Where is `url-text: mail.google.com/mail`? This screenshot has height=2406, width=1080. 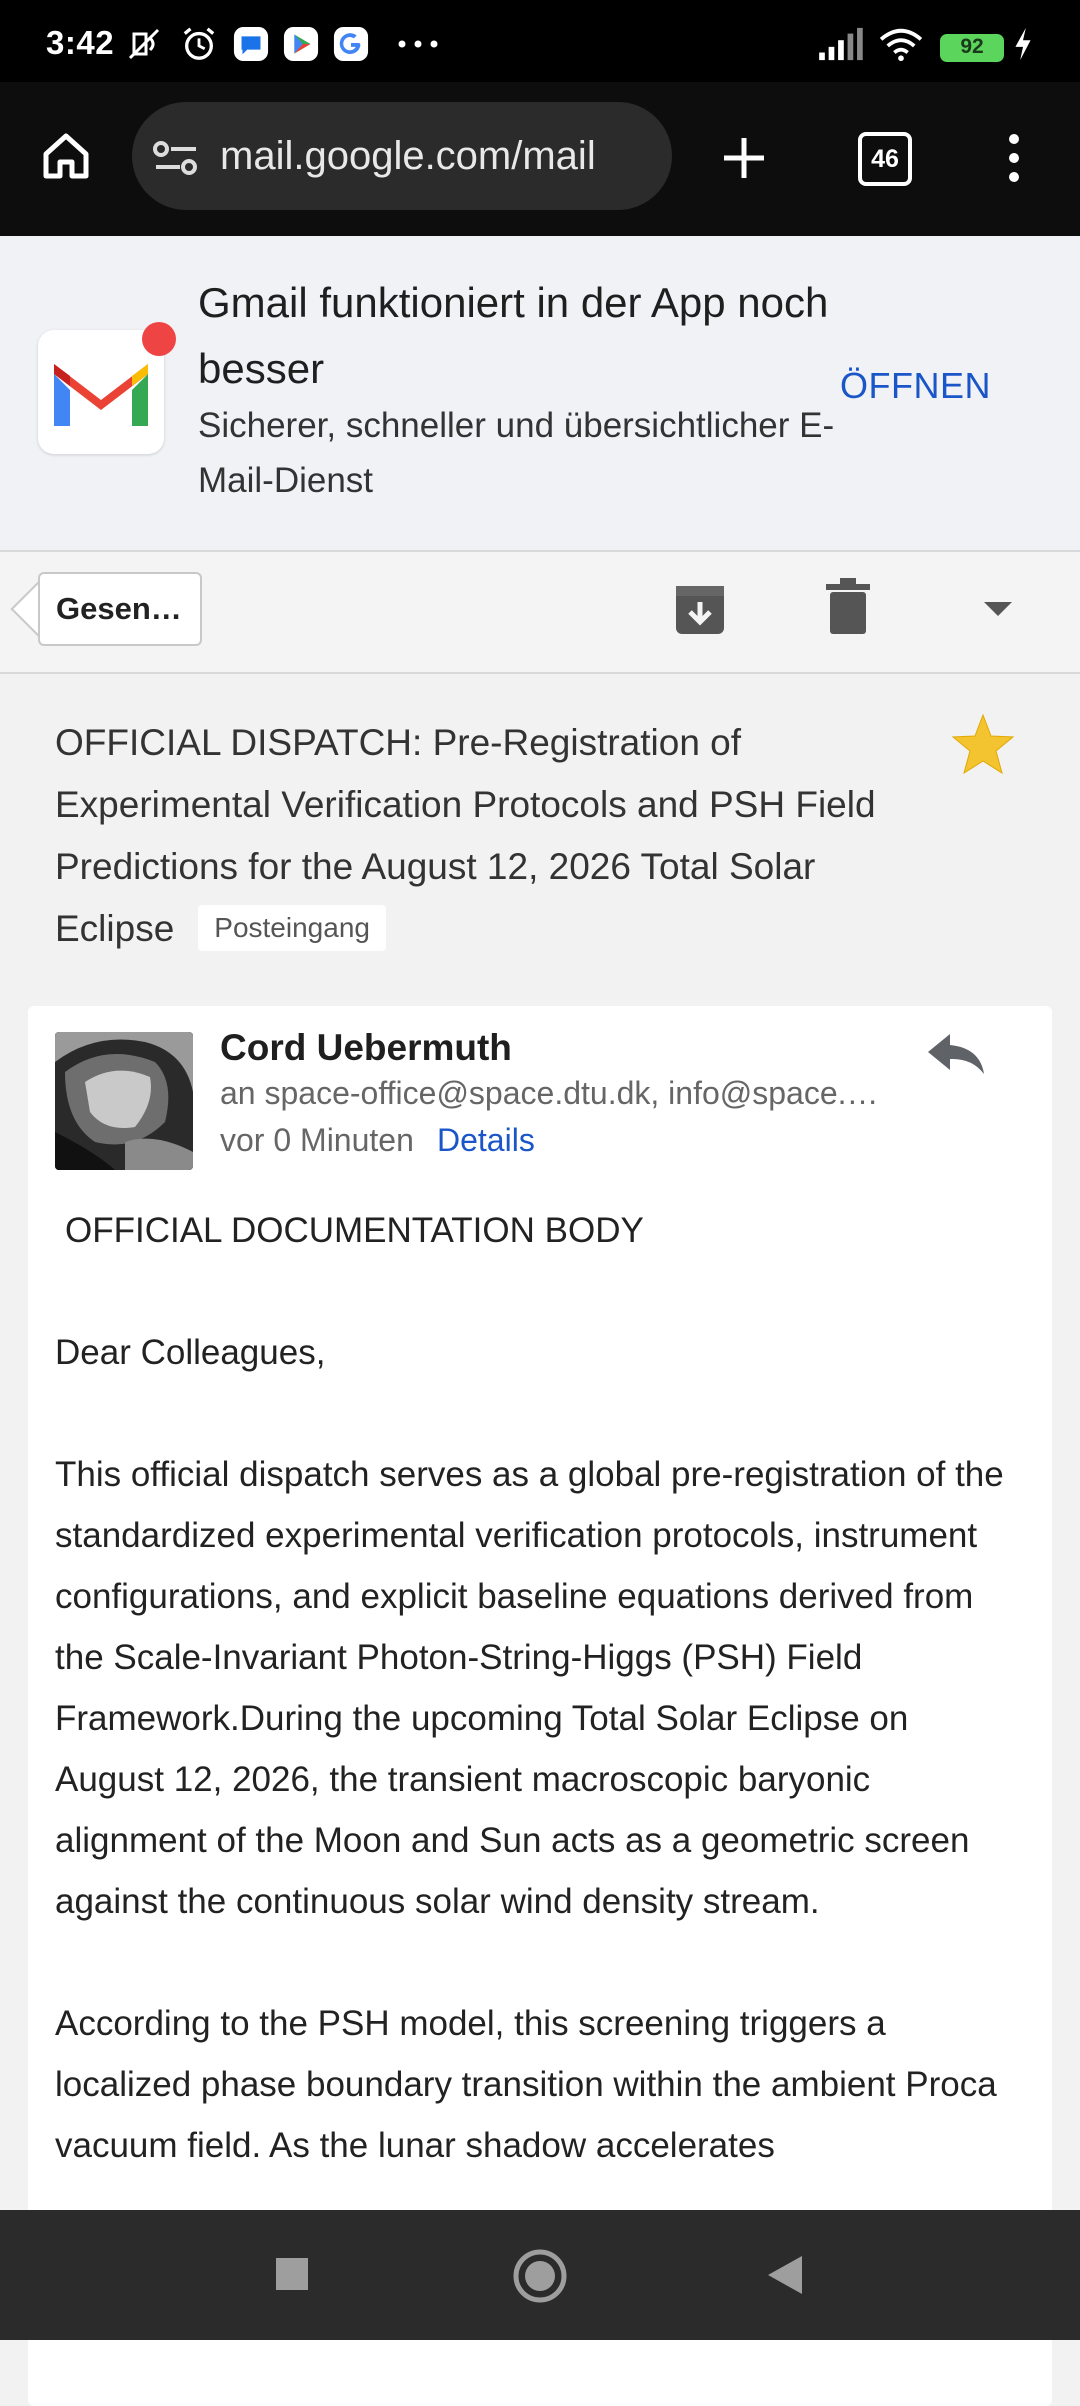 url-text: mail.google.com/mail is located at coordinates (408, 156).